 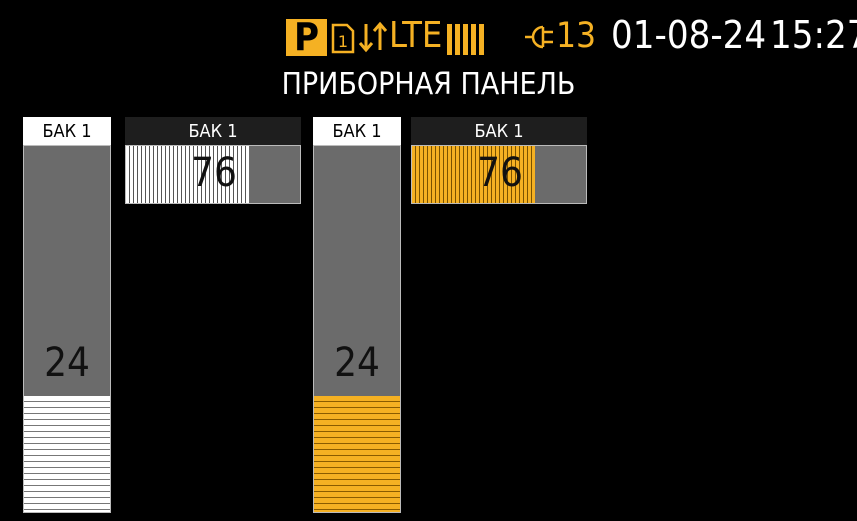 What do you see at coordinates (539, 37) in the screenshot?
I see `plug-icon` at bounding box center [539, 37].